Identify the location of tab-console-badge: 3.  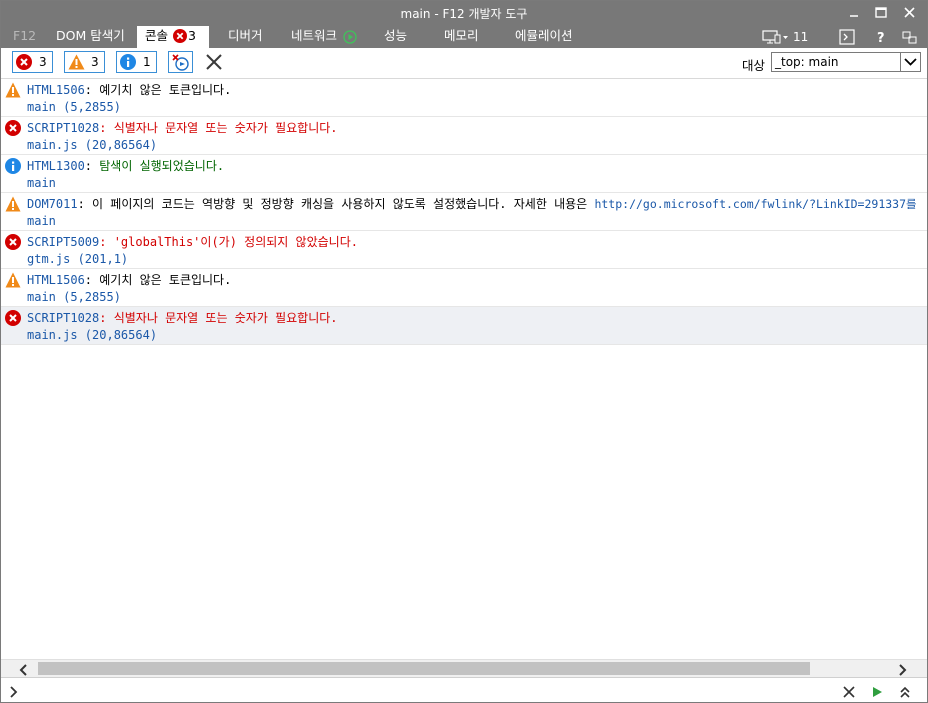
(192, 35).